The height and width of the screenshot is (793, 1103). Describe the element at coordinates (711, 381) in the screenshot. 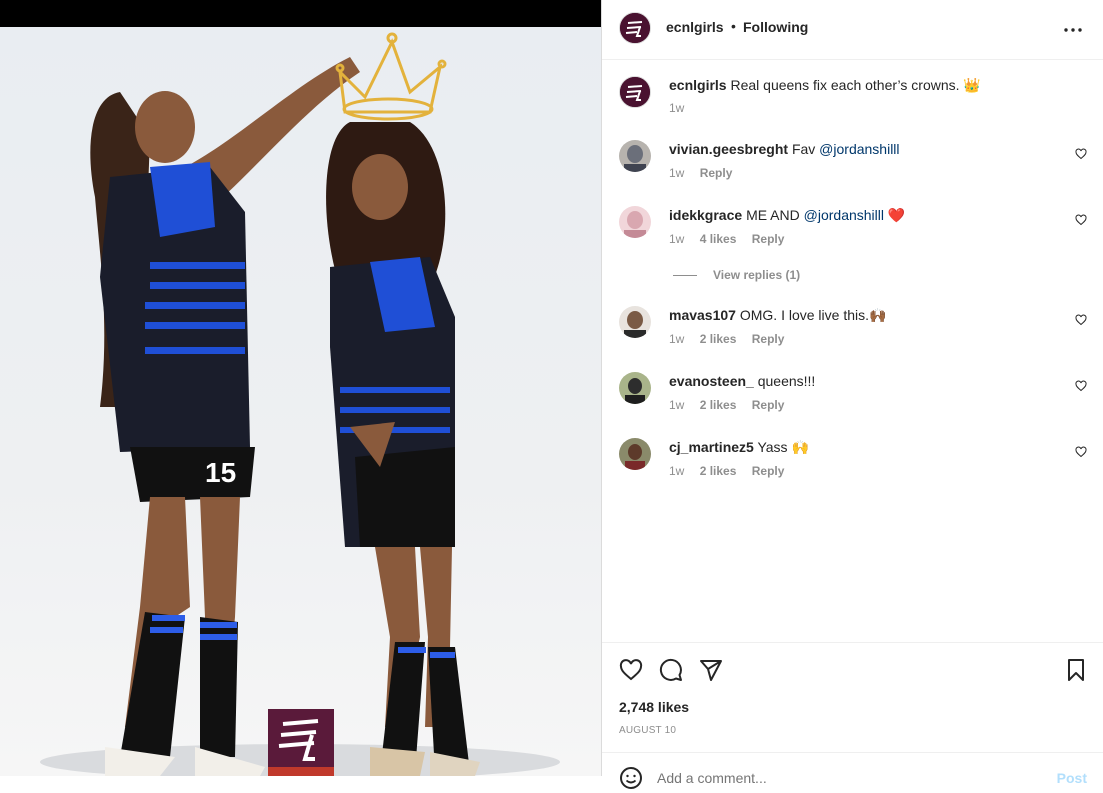

I see `comment-username: evanosteen_` at that location.